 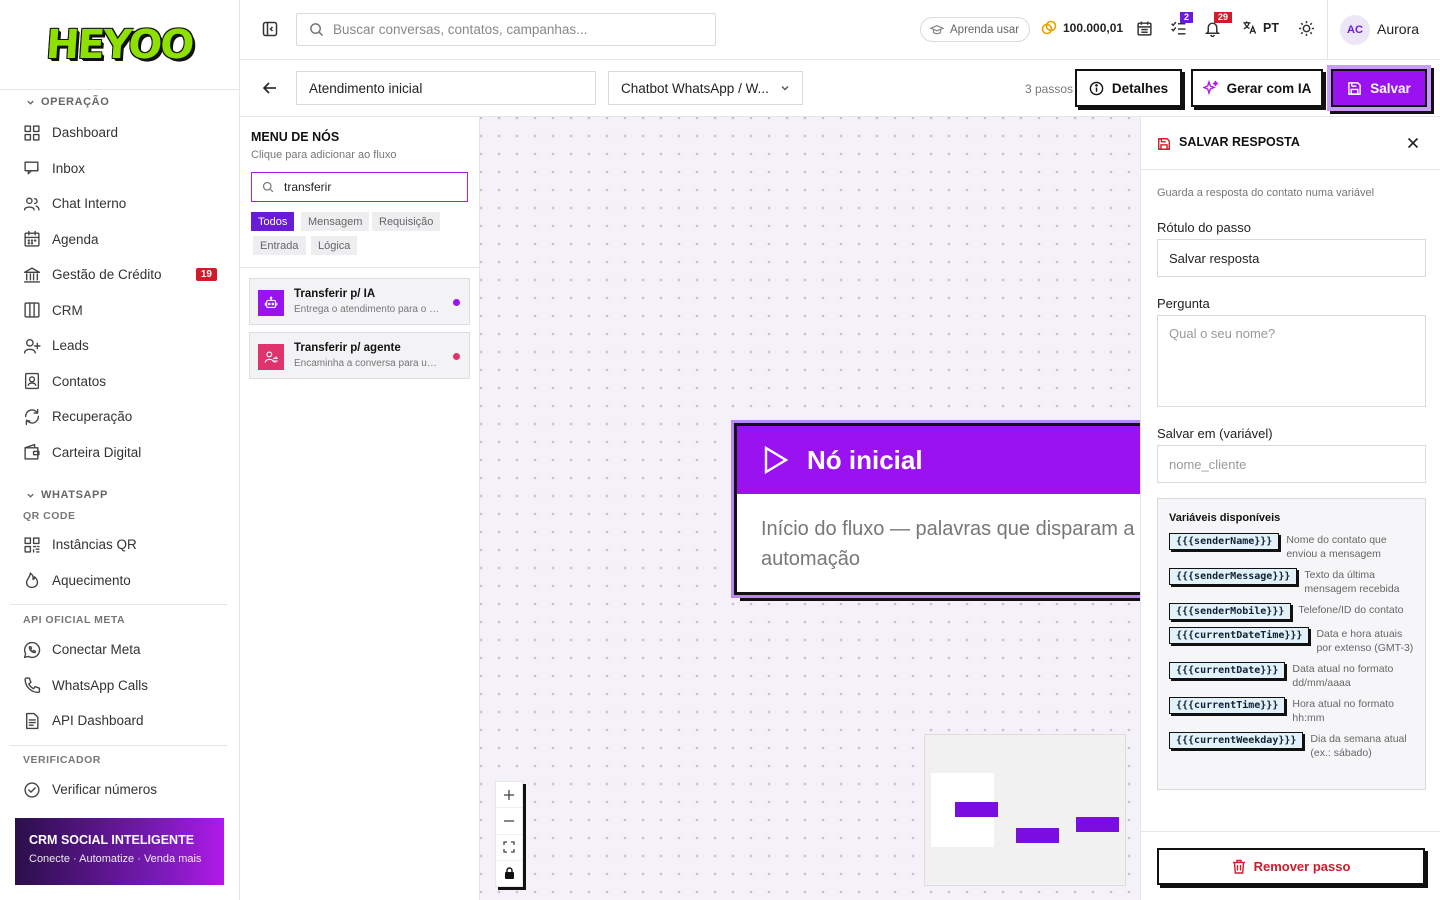 I want to click on minimap, so click(x=1025, y=810).